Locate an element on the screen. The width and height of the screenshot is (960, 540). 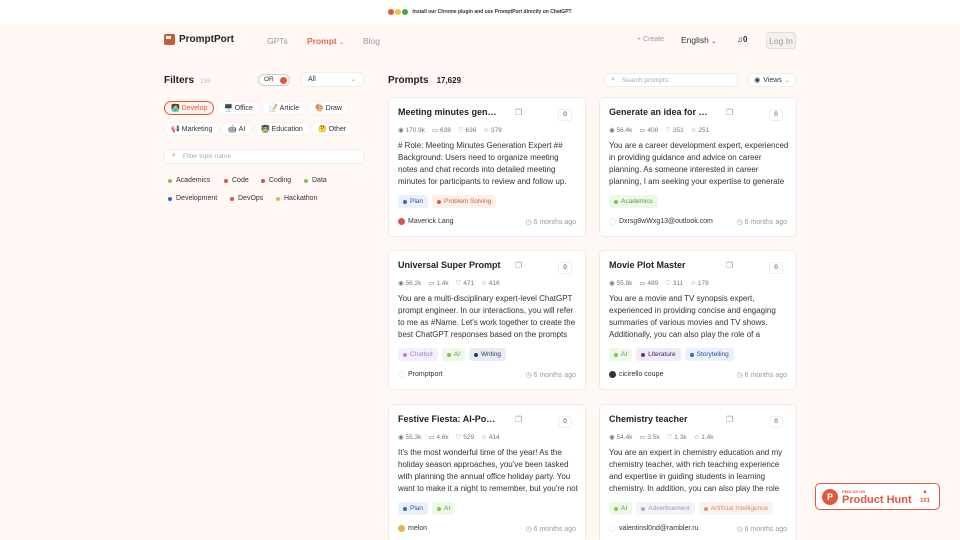
prompt-tag: Problem Solving is located at coordinates (464, 201).